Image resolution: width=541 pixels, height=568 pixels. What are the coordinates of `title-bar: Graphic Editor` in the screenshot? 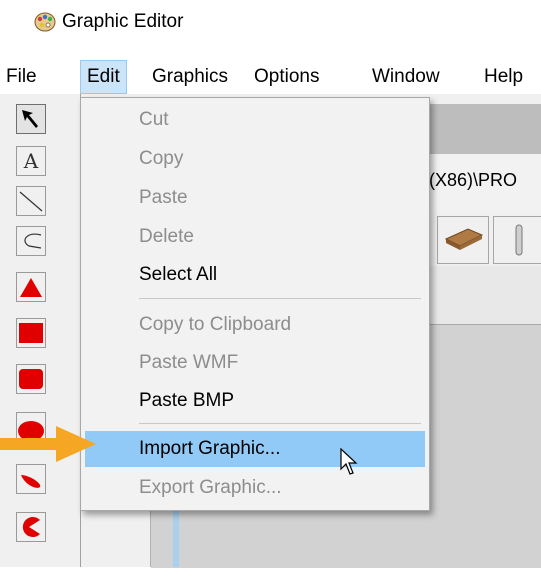 It's located at (270, 29).